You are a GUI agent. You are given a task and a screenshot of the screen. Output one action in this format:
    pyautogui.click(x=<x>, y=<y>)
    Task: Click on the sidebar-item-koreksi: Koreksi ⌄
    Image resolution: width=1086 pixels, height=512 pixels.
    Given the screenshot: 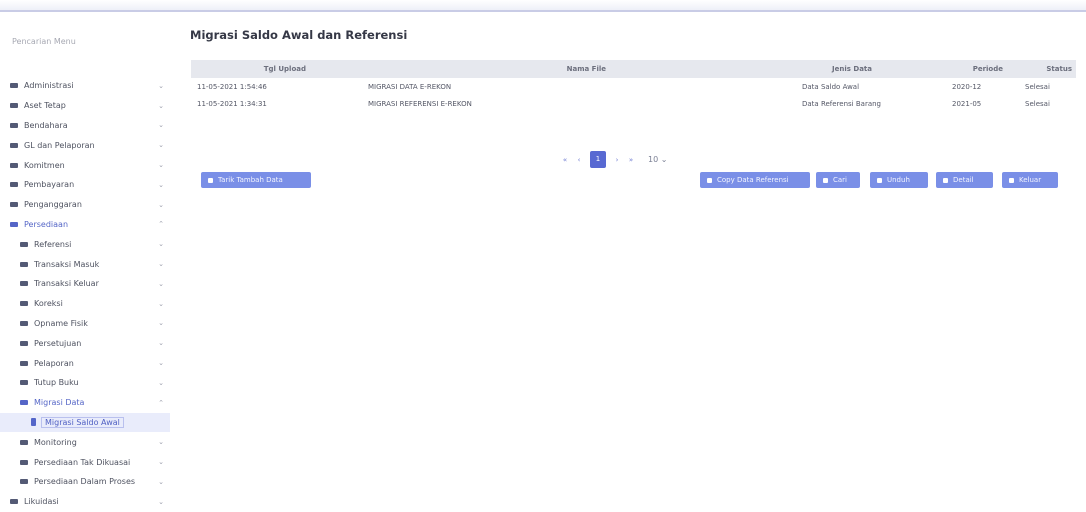 What is the action you would take?
    pyautogui.click(x=85, y=304)
    